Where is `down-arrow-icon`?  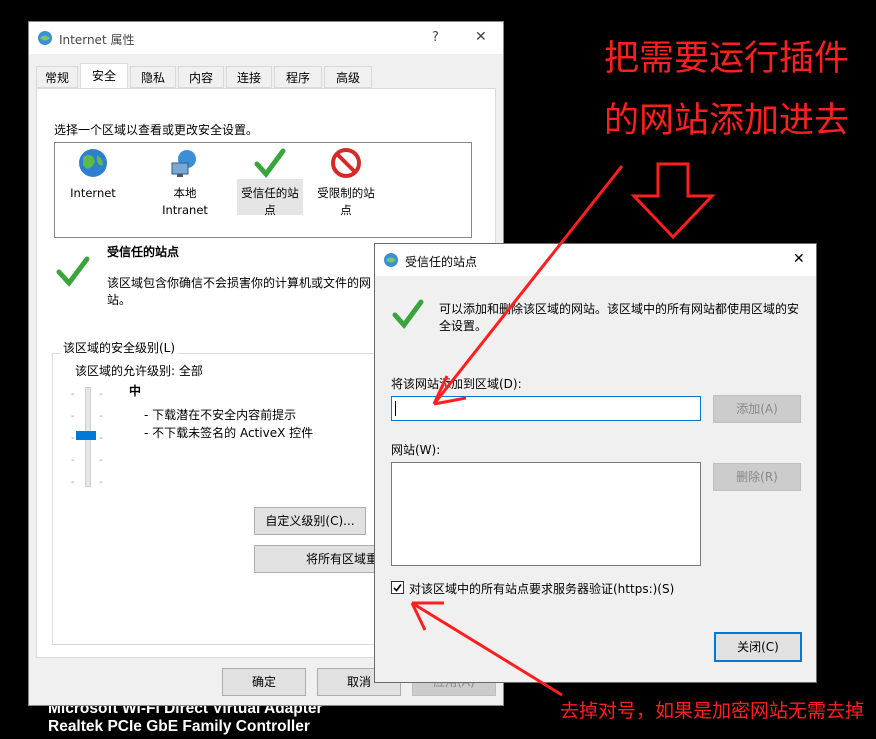
down-arrow-icon is located at coordinates (673, 201).